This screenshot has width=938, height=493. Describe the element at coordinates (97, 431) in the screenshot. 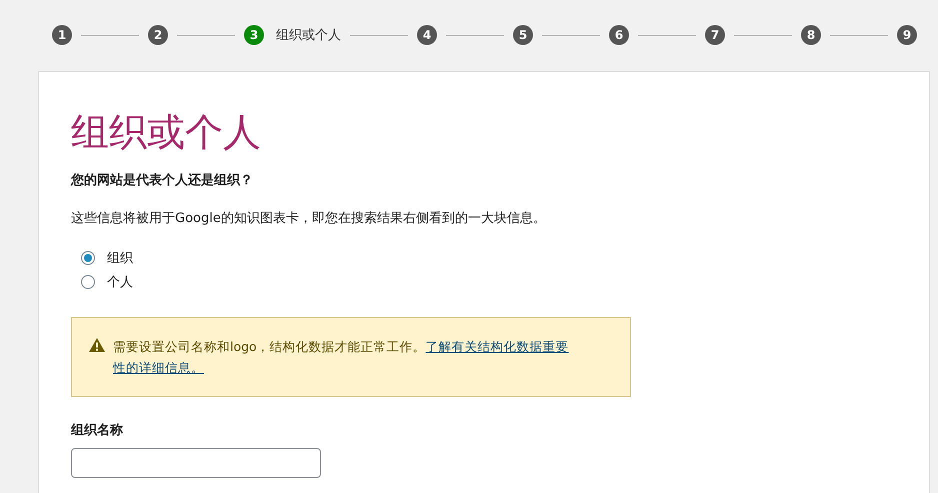

I see `field-label: 组织名称` at that location.